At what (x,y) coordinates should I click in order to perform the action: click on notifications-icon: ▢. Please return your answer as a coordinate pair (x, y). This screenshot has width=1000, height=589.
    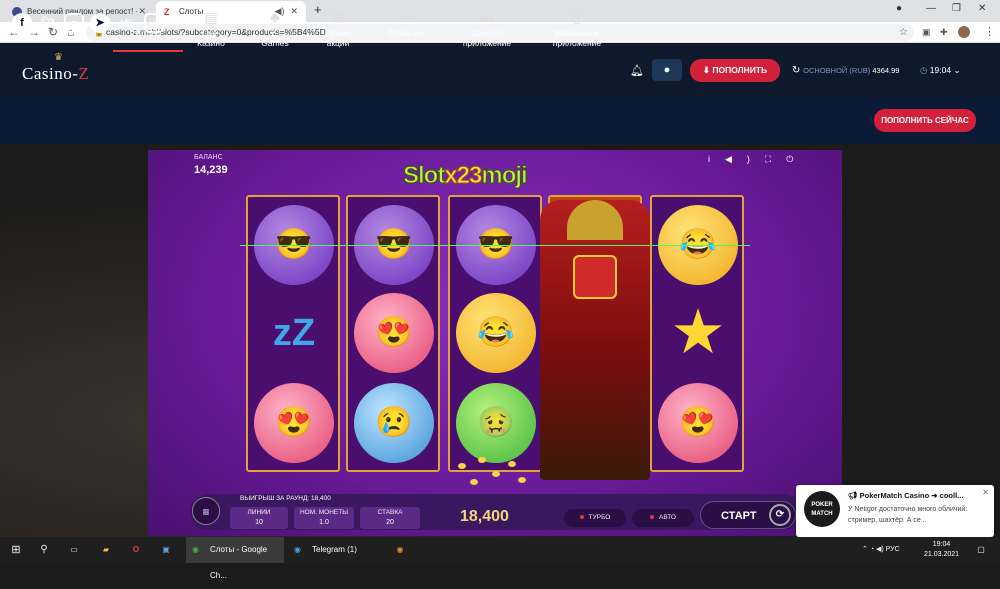
    Looking at the image, I should click on (981, 550).